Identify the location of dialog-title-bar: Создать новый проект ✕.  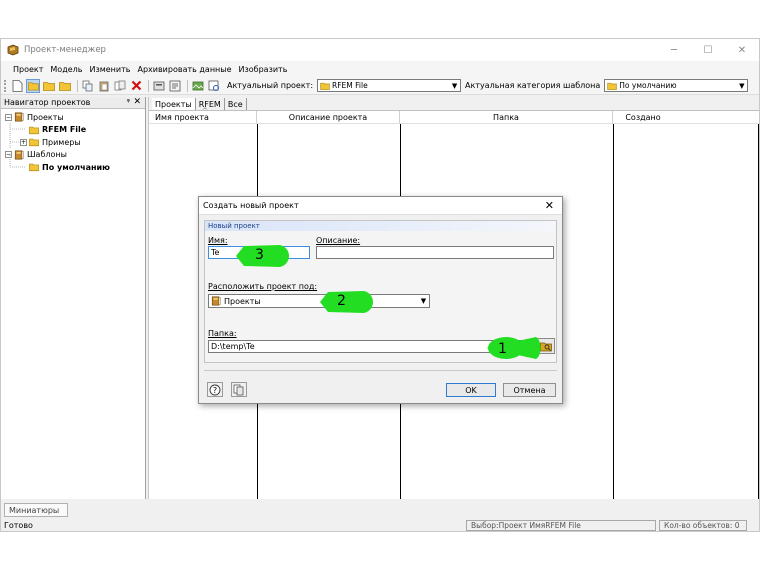
(380, 206).